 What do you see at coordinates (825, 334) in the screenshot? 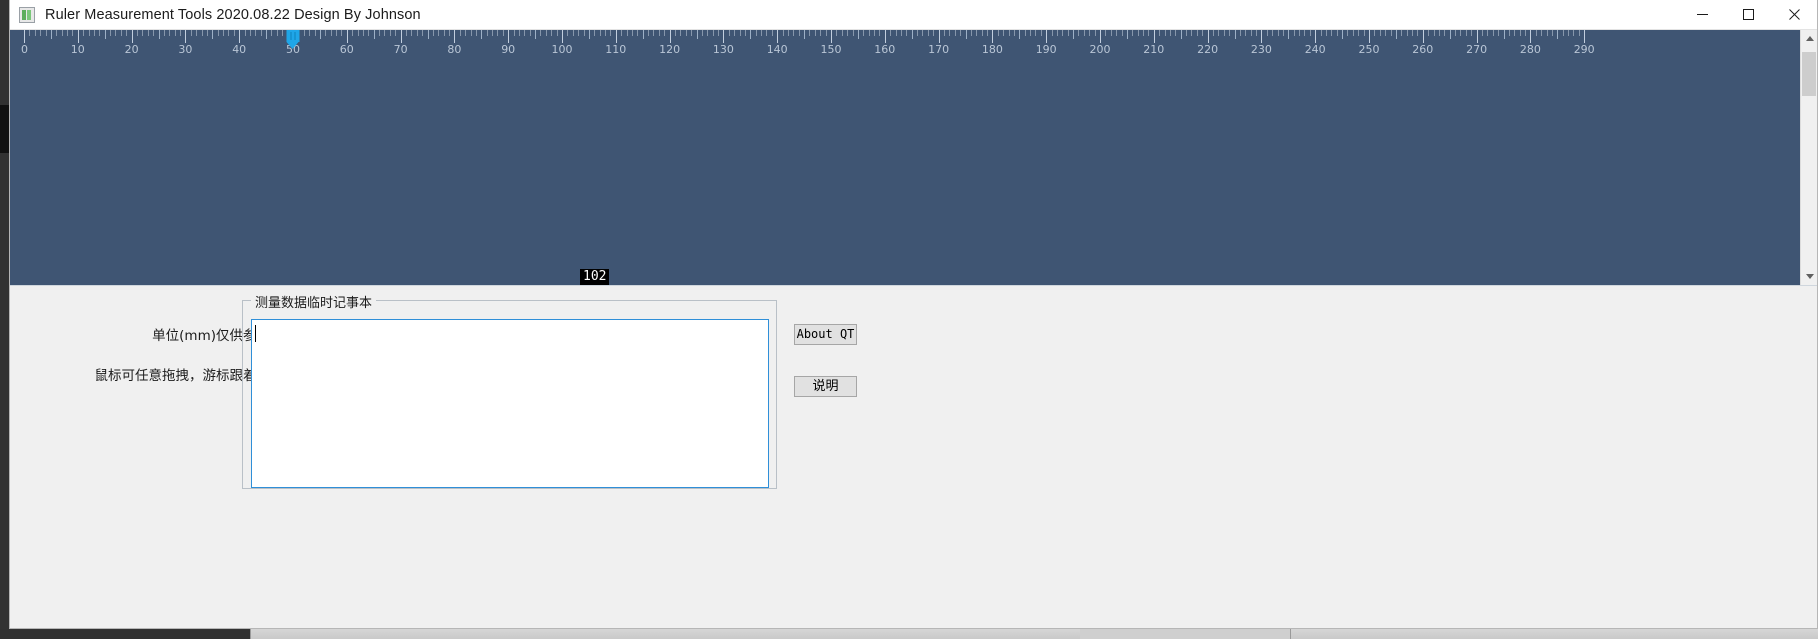
I see `about-qt-button: About QT` at bounding box center [825, 334].